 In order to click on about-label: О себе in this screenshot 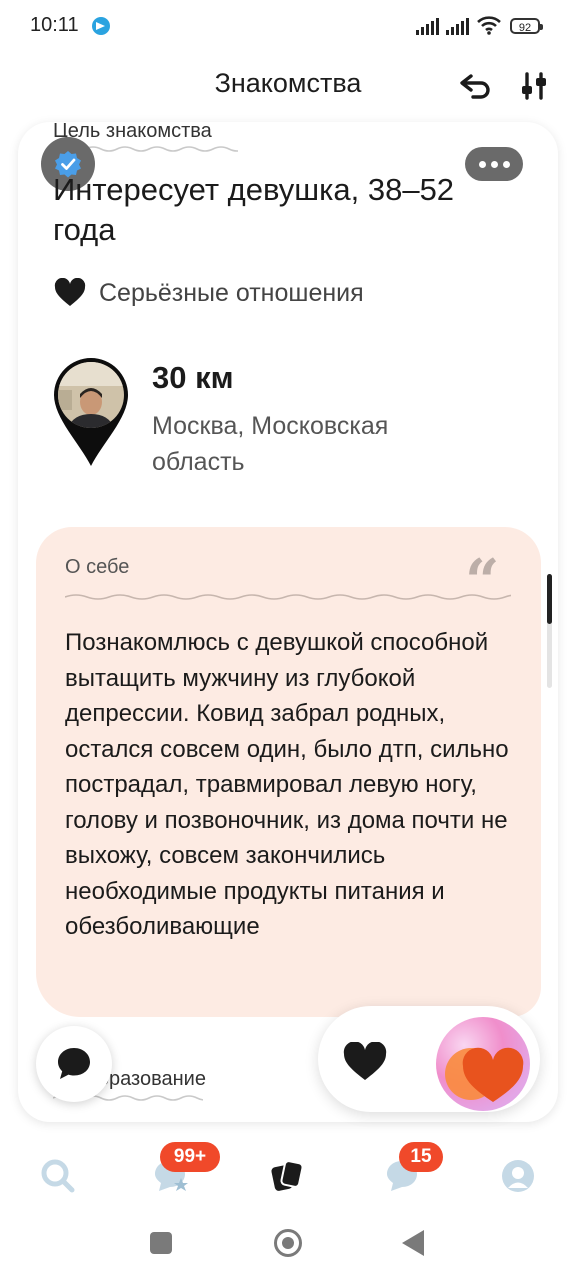, I will do `click(97, 567)`.